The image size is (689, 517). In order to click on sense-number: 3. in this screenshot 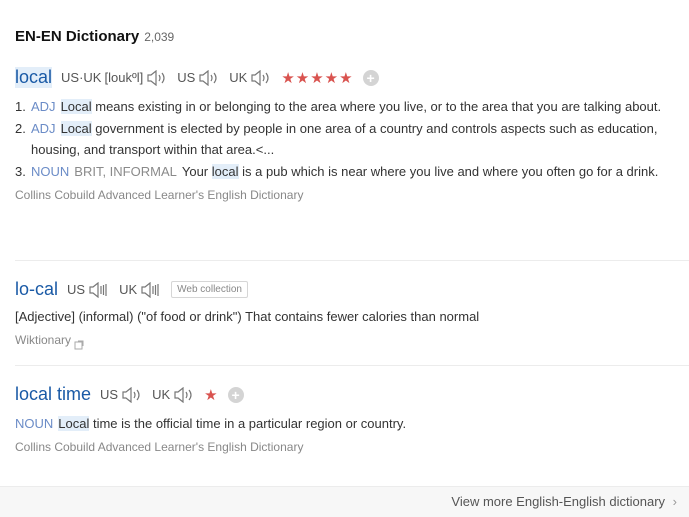, I will do `click(20, 171)`.